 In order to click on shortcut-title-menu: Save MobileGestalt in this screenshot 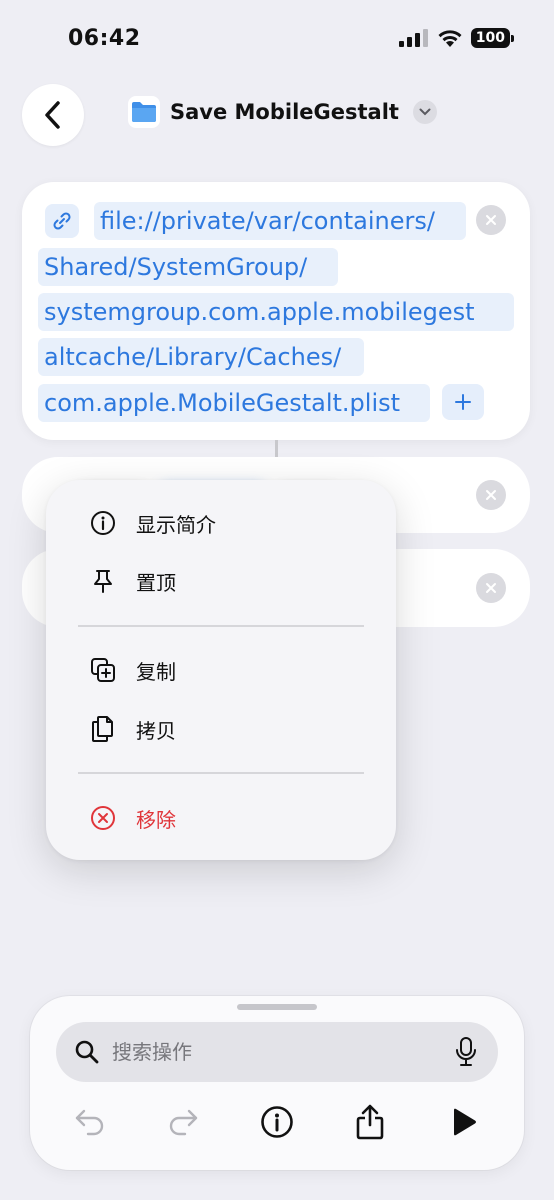, I will do `click(282, 112)`.